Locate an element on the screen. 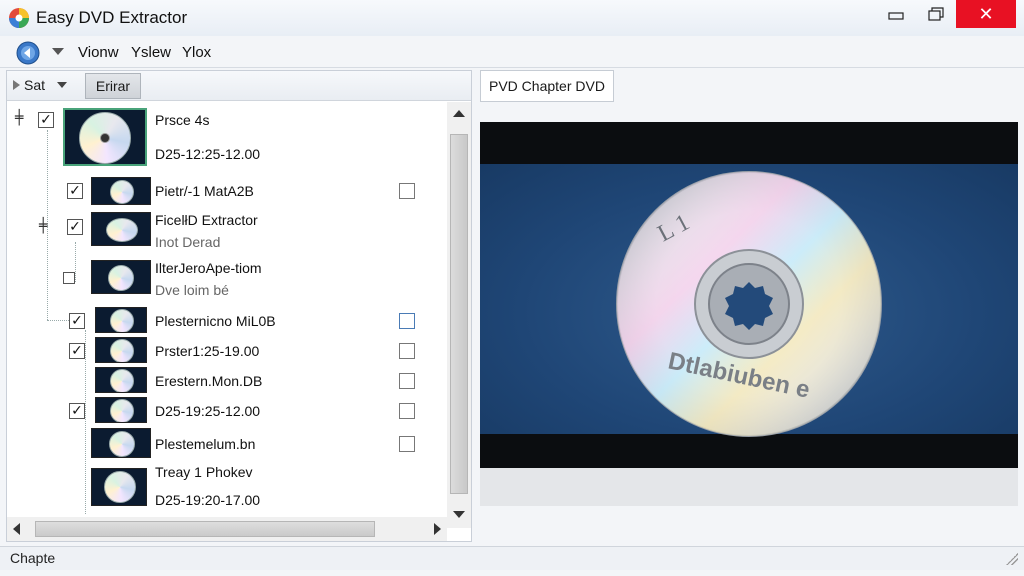  chapter-title: Pietr/-1 MatA2B is located at coordinates (204, 191).